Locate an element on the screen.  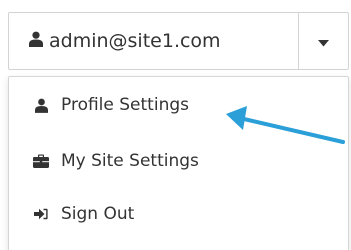
account-dropdown-toggle is located at coordinates (323, 41).